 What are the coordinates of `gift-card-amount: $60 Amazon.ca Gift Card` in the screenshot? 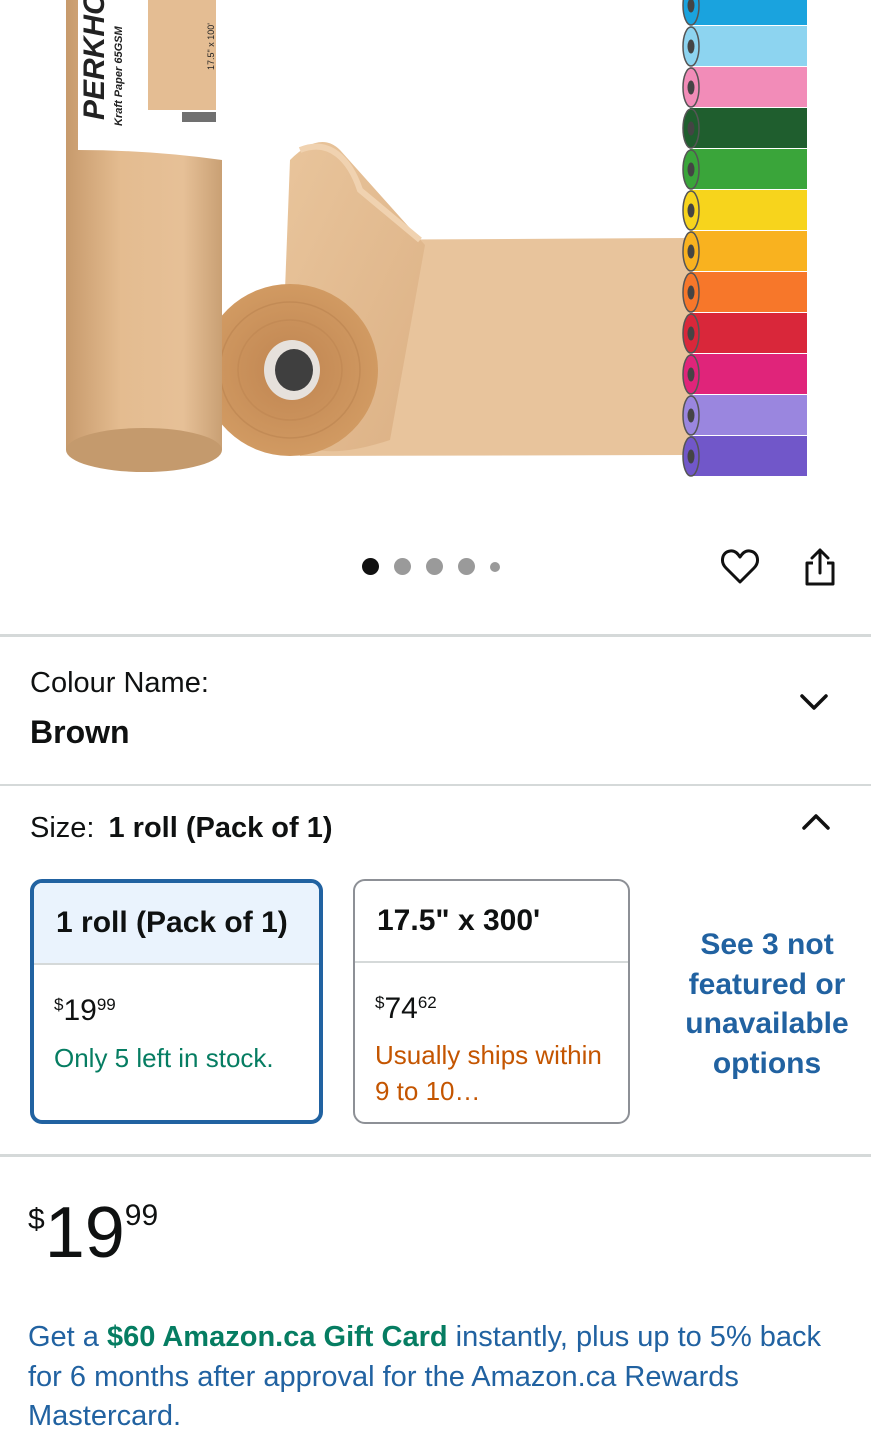 It's located at (277, 1337).